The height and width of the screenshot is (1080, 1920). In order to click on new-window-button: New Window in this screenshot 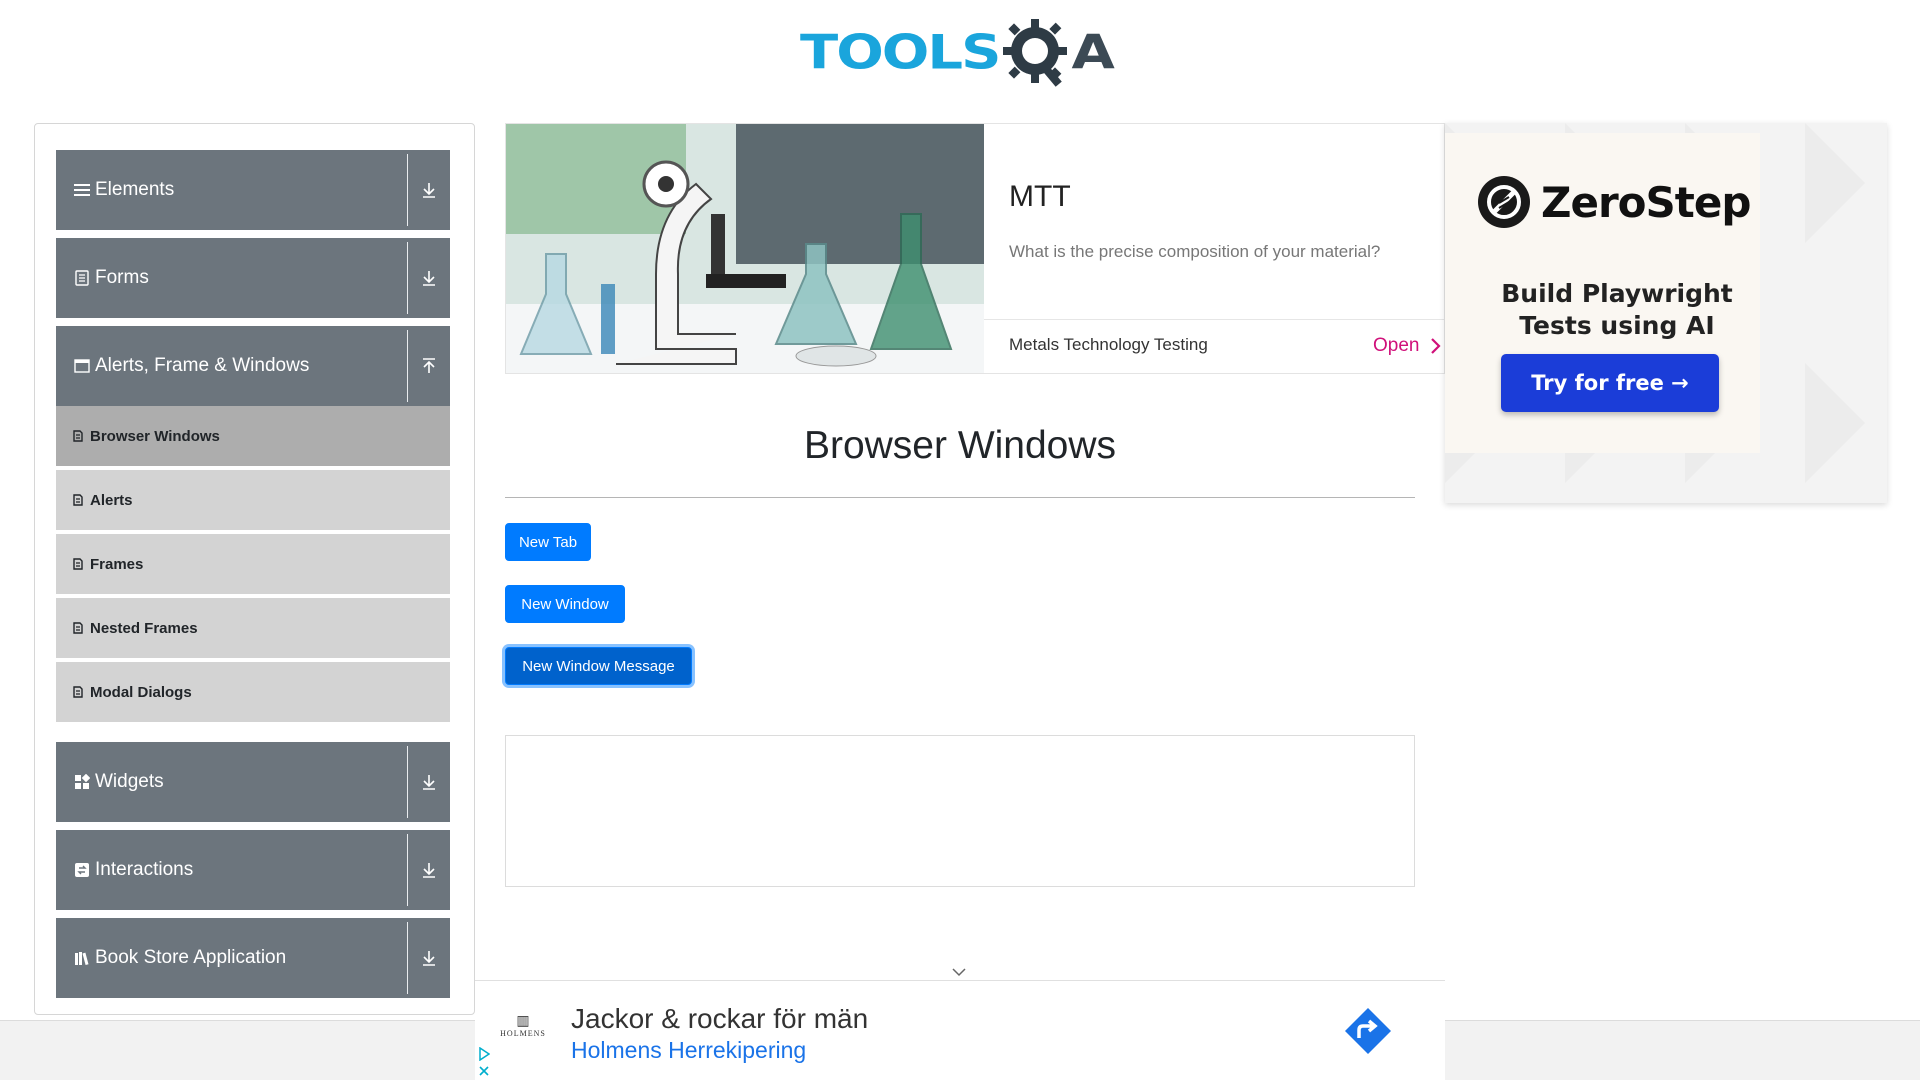, I will do `click(565, 604)`.